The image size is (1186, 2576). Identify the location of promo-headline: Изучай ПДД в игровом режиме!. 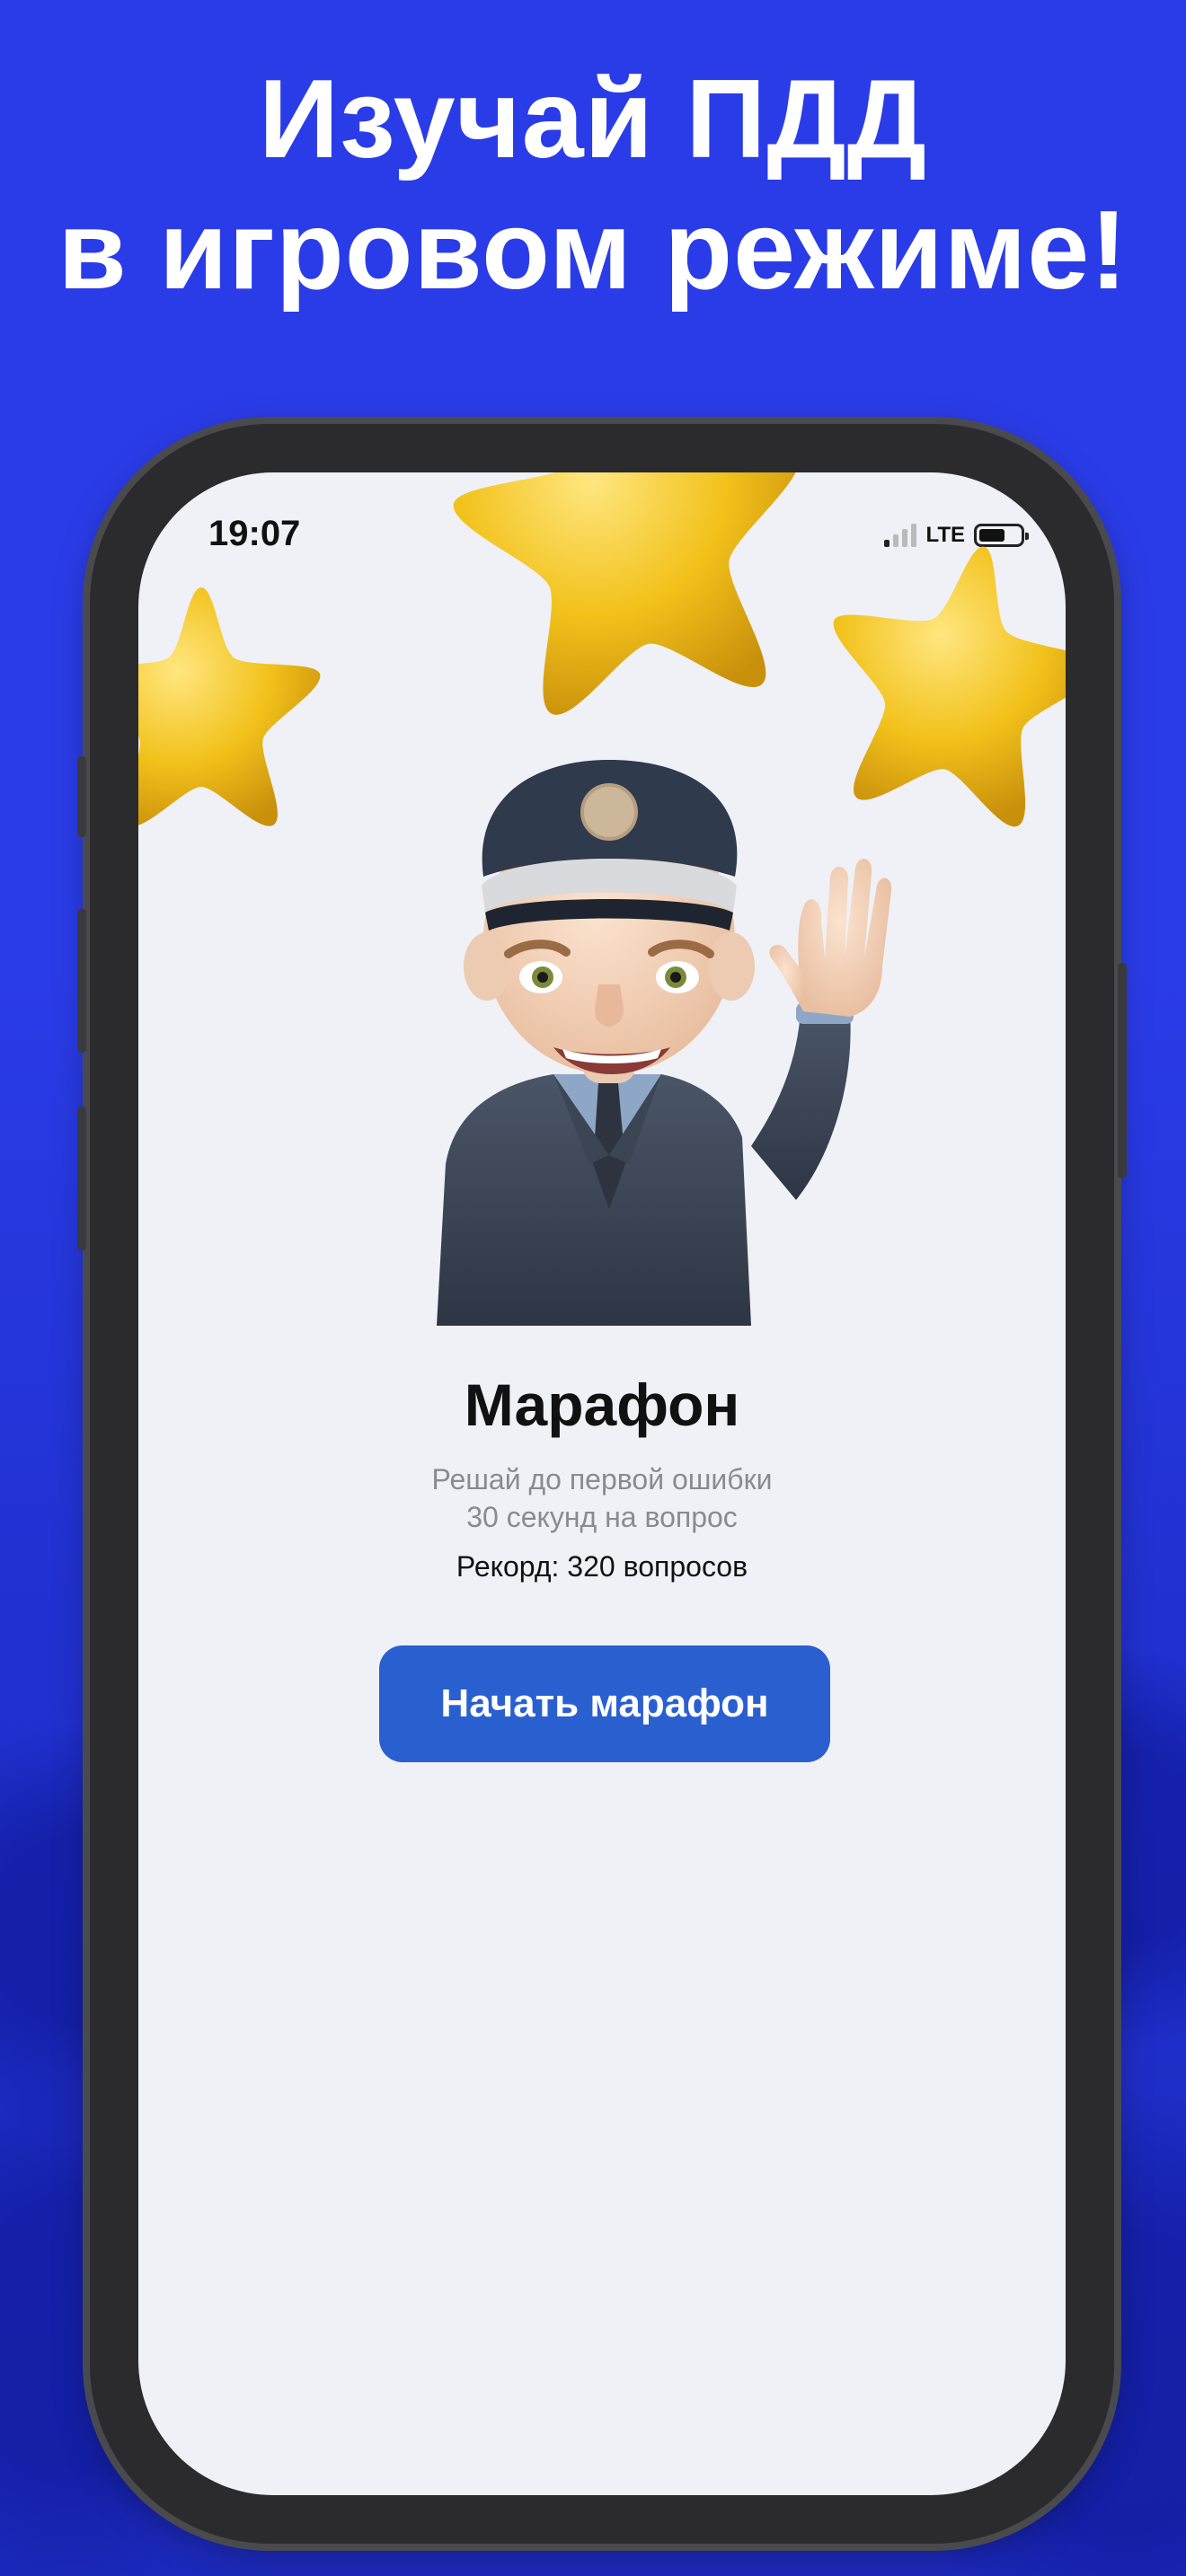
(593, 185).